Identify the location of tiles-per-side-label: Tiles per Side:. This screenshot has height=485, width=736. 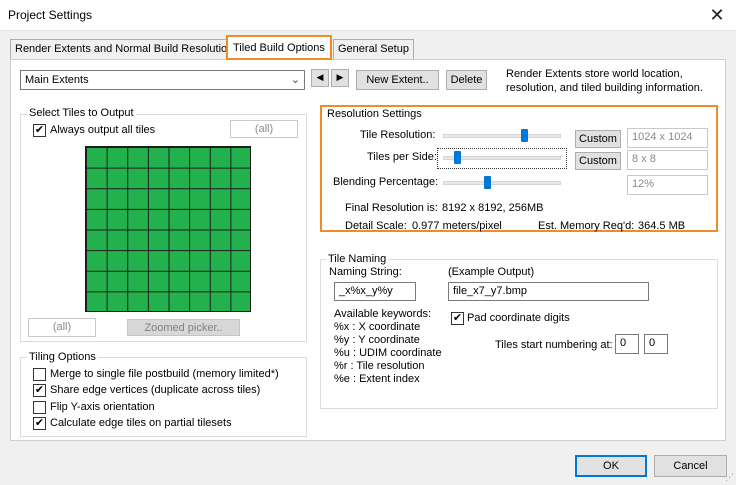
(402, 157).